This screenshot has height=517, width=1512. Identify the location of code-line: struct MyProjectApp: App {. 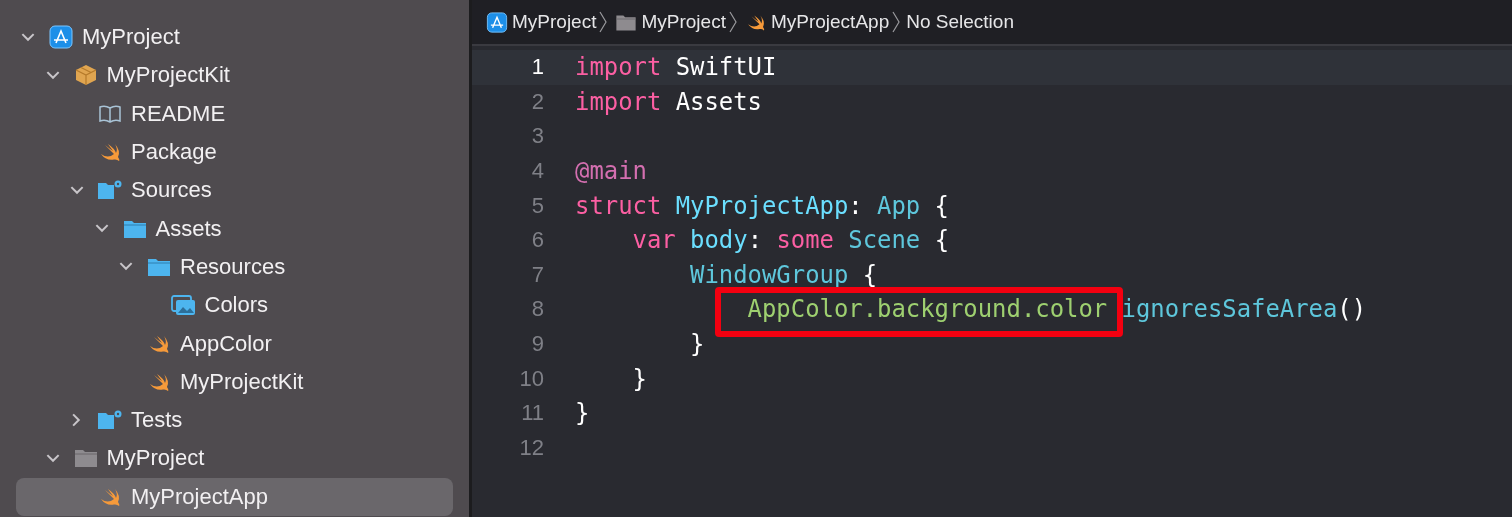
(762, 205).